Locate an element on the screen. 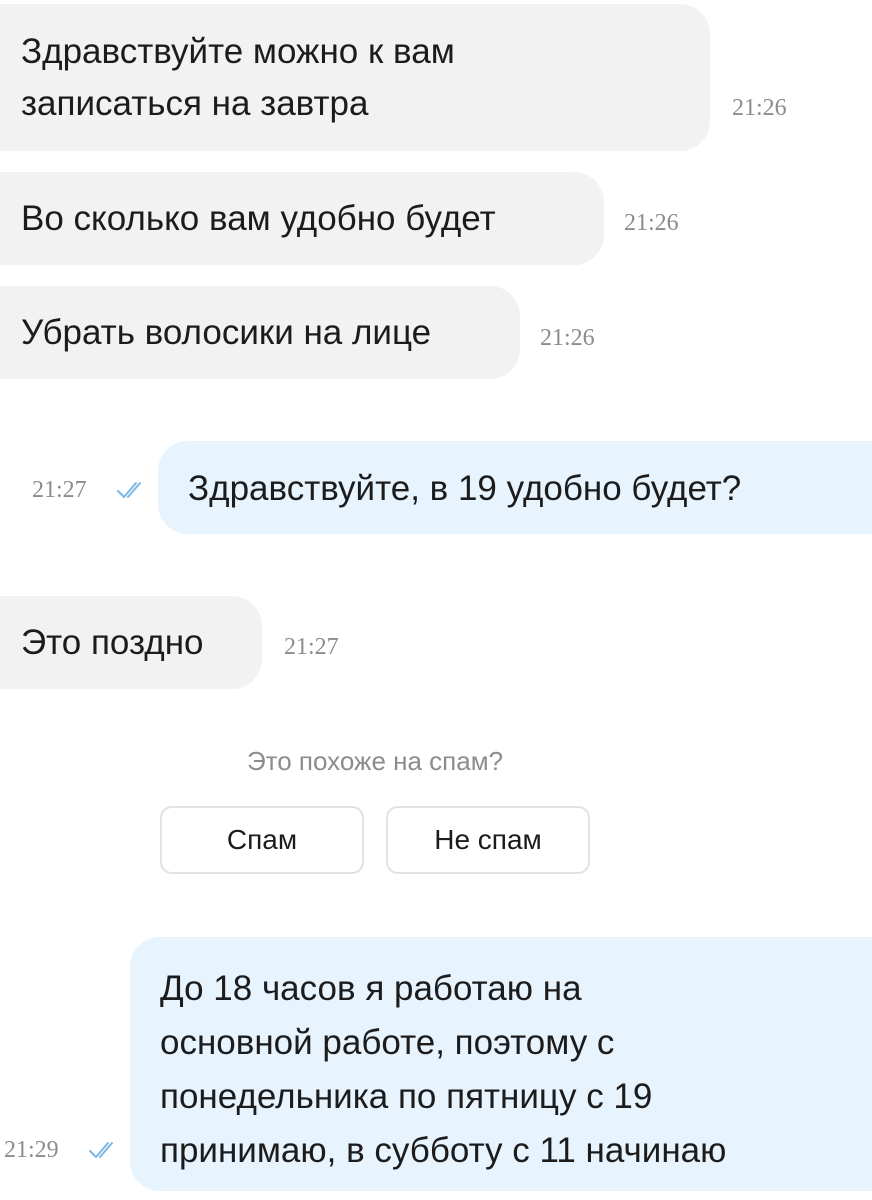 The image size is (872, 1200). message-text-line: записаться на завтра is located at coordinates (195, 103).